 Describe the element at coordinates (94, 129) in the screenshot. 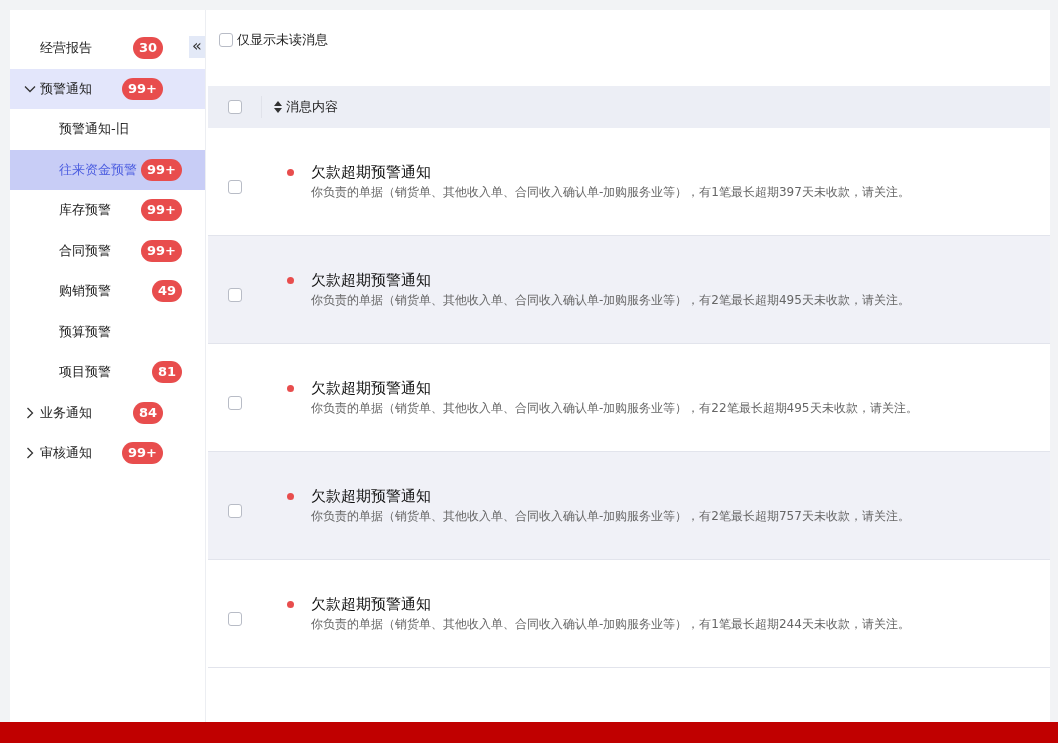

I see `item-label: 预警通知-旧` at that location.